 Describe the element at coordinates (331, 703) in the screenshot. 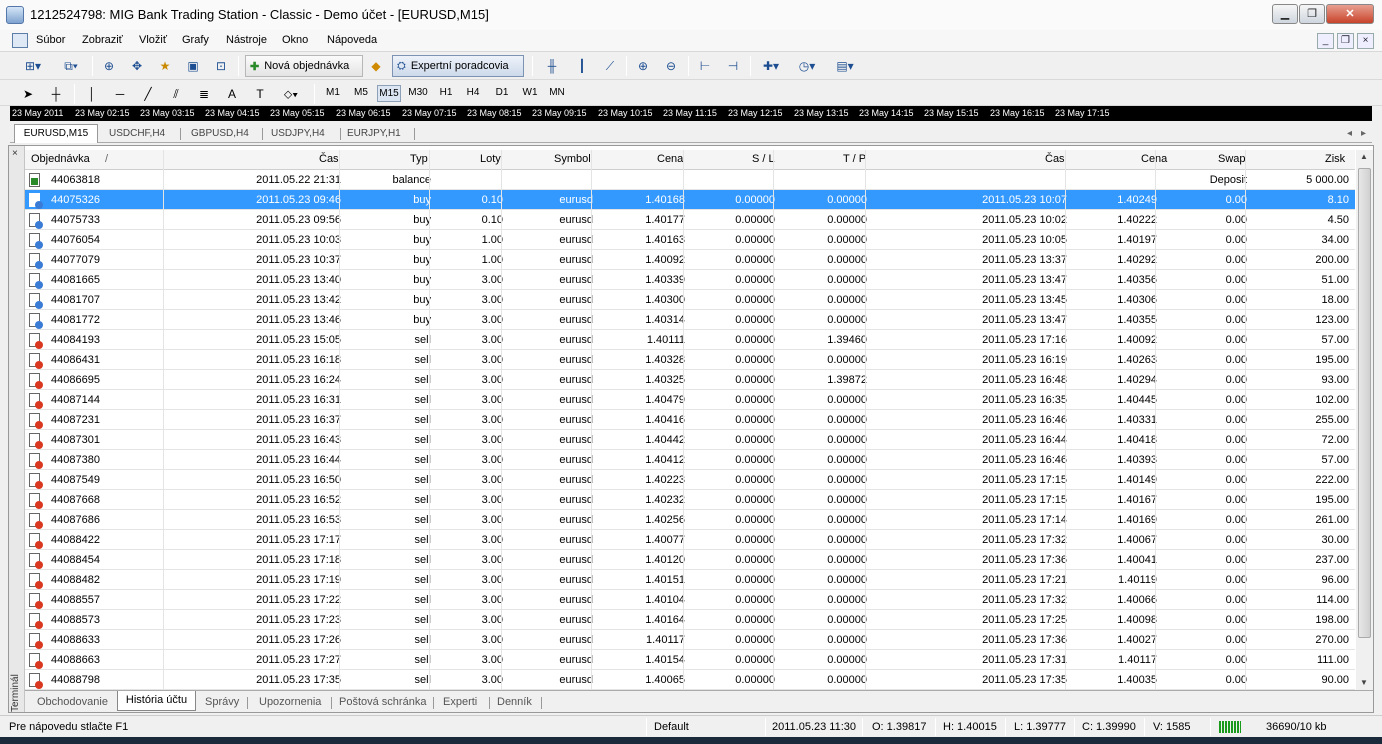

I see `tab-separator` at that location.